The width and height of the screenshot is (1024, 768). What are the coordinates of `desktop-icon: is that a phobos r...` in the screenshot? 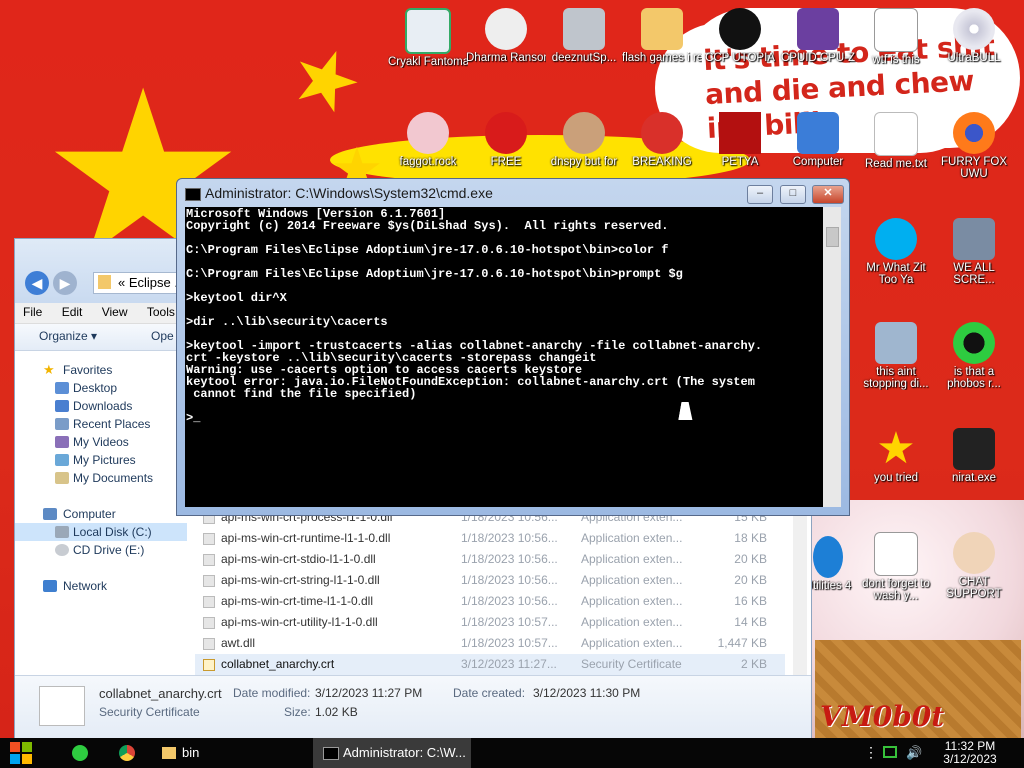 It's located at (974, 356).